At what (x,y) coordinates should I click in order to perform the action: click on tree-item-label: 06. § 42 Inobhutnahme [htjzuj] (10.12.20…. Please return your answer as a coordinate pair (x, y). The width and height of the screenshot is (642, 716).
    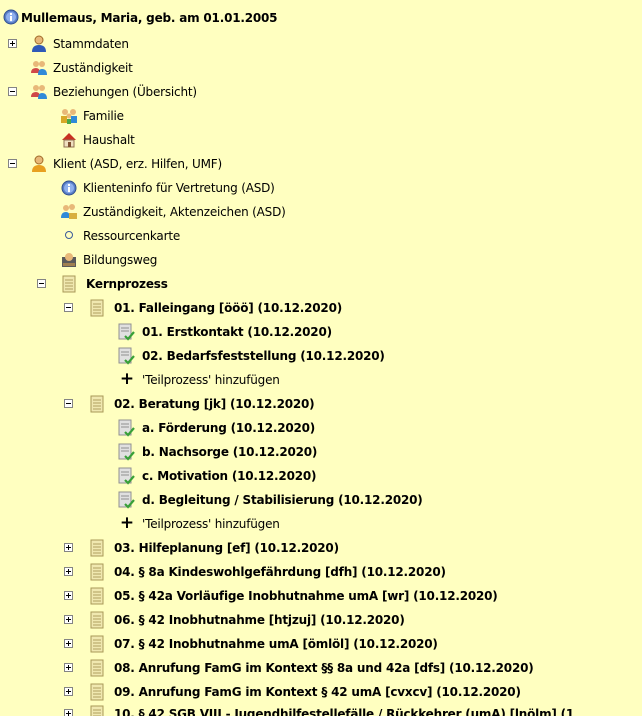
    Looking at the image, I should click on (259, 620).